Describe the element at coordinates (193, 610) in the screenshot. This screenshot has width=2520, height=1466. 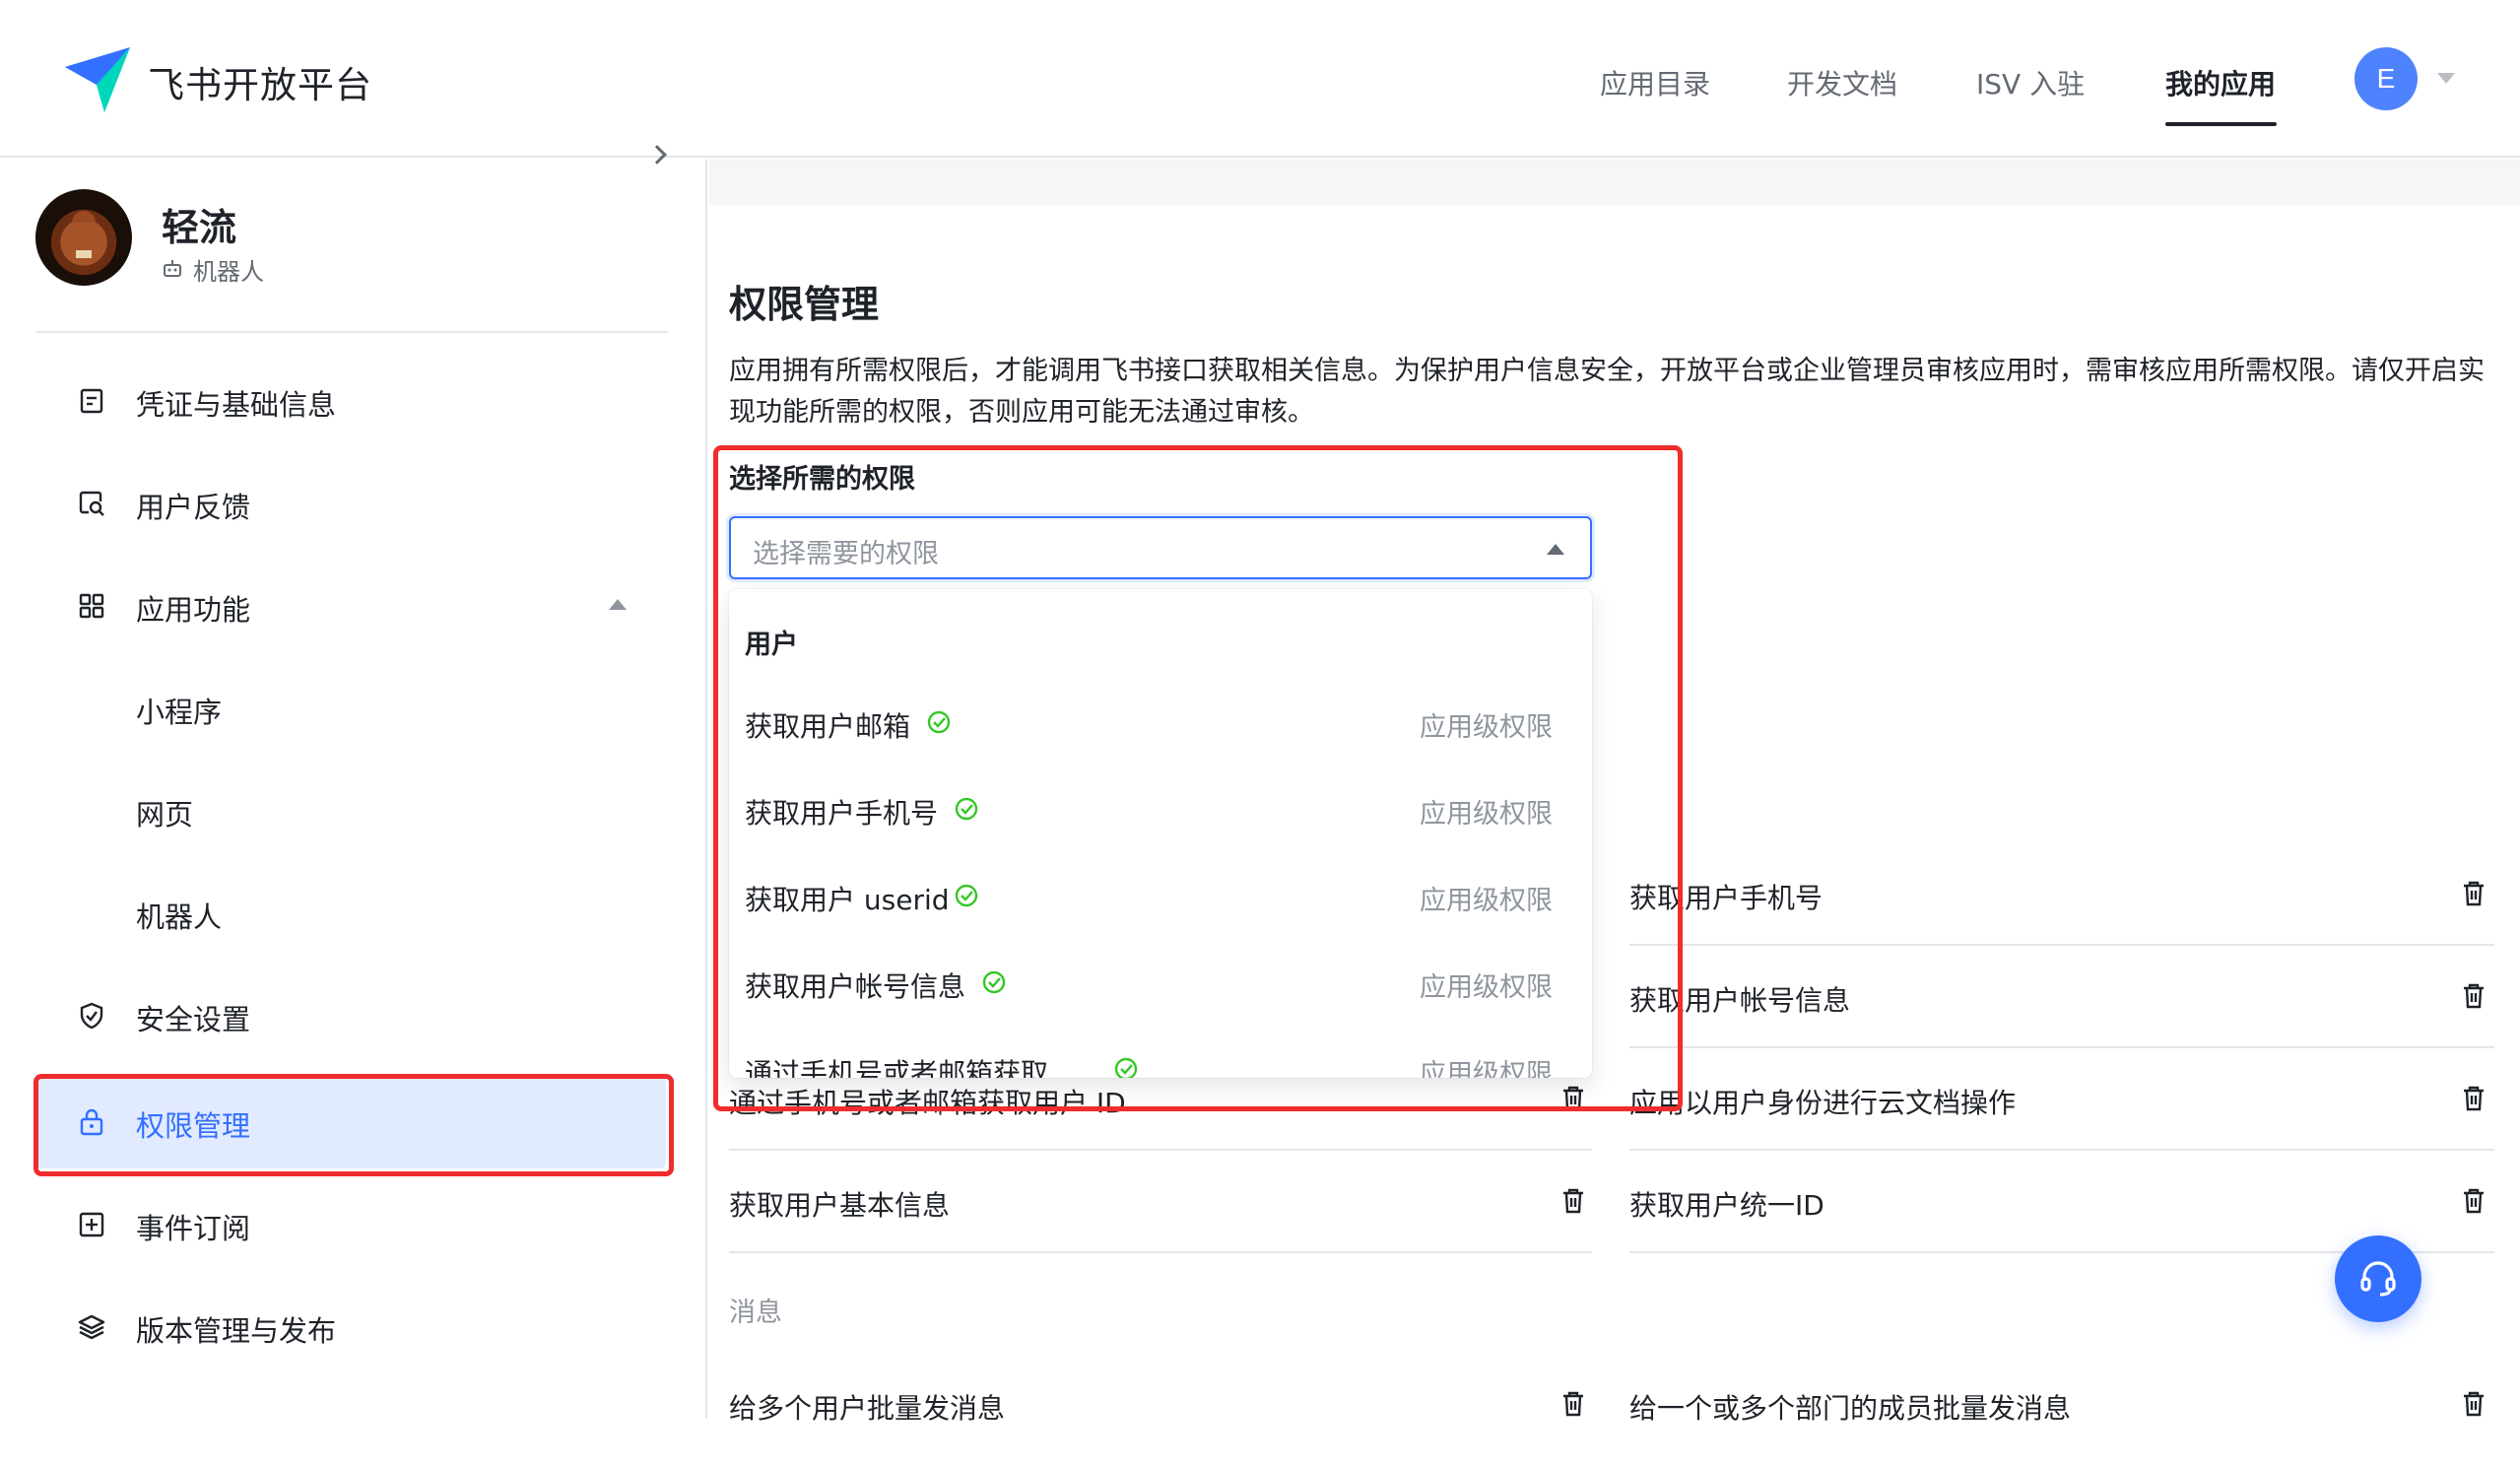
I see `sidebar-item-label: 应用功能` at that location.